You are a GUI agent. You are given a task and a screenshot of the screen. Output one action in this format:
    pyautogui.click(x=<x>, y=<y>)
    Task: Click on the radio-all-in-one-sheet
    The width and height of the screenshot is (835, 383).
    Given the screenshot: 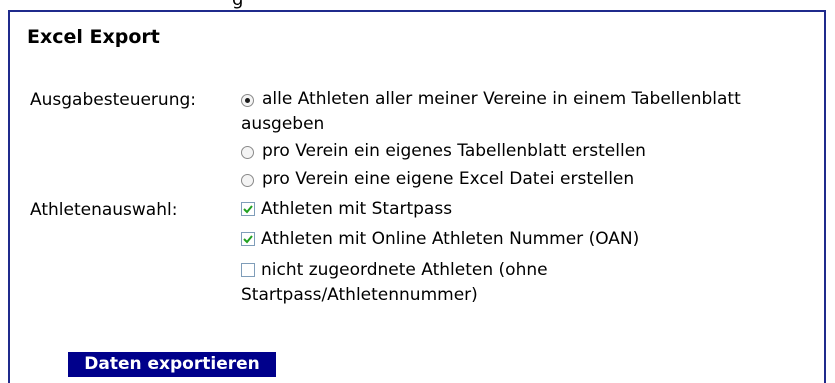 What is the action you would take?
    pyautogui.click(x=247, y=100)
    